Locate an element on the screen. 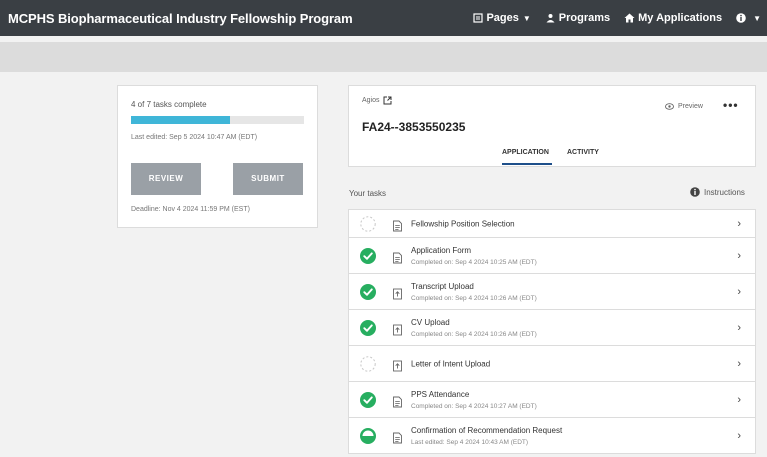 The width and height of the screenshot is (767, 457). nav-programs-label: Programs is located at coordinates (584, 18).